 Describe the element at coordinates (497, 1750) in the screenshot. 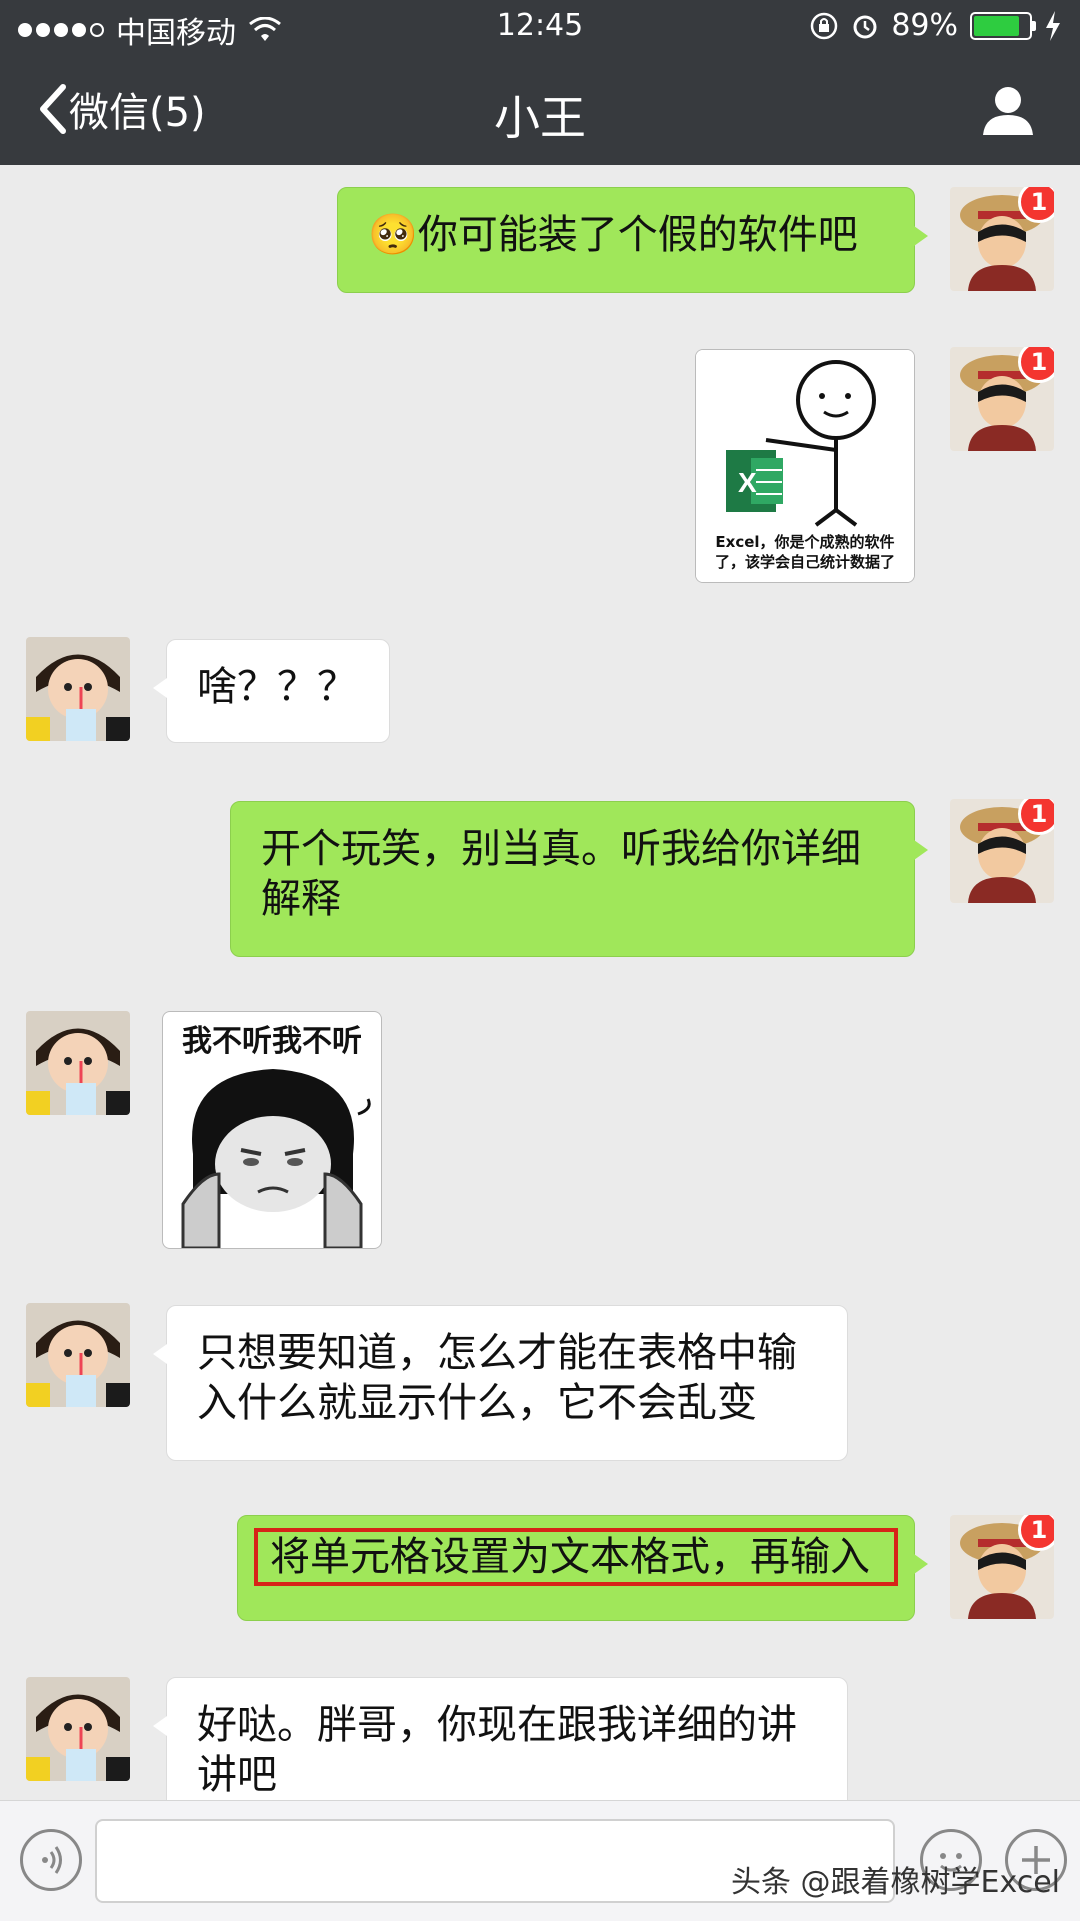

I see `message-text: 好哒。胖哥，你现在跟我详细的讲讲吧` at that location.